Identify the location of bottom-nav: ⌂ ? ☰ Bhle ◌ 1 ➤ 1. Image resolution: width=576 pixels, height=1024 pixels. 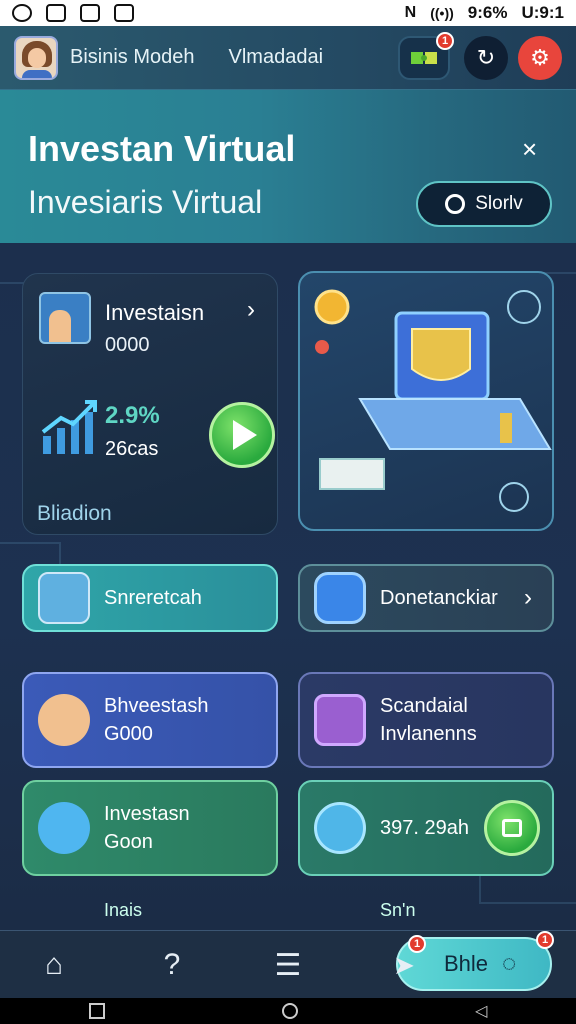
(288, 964).